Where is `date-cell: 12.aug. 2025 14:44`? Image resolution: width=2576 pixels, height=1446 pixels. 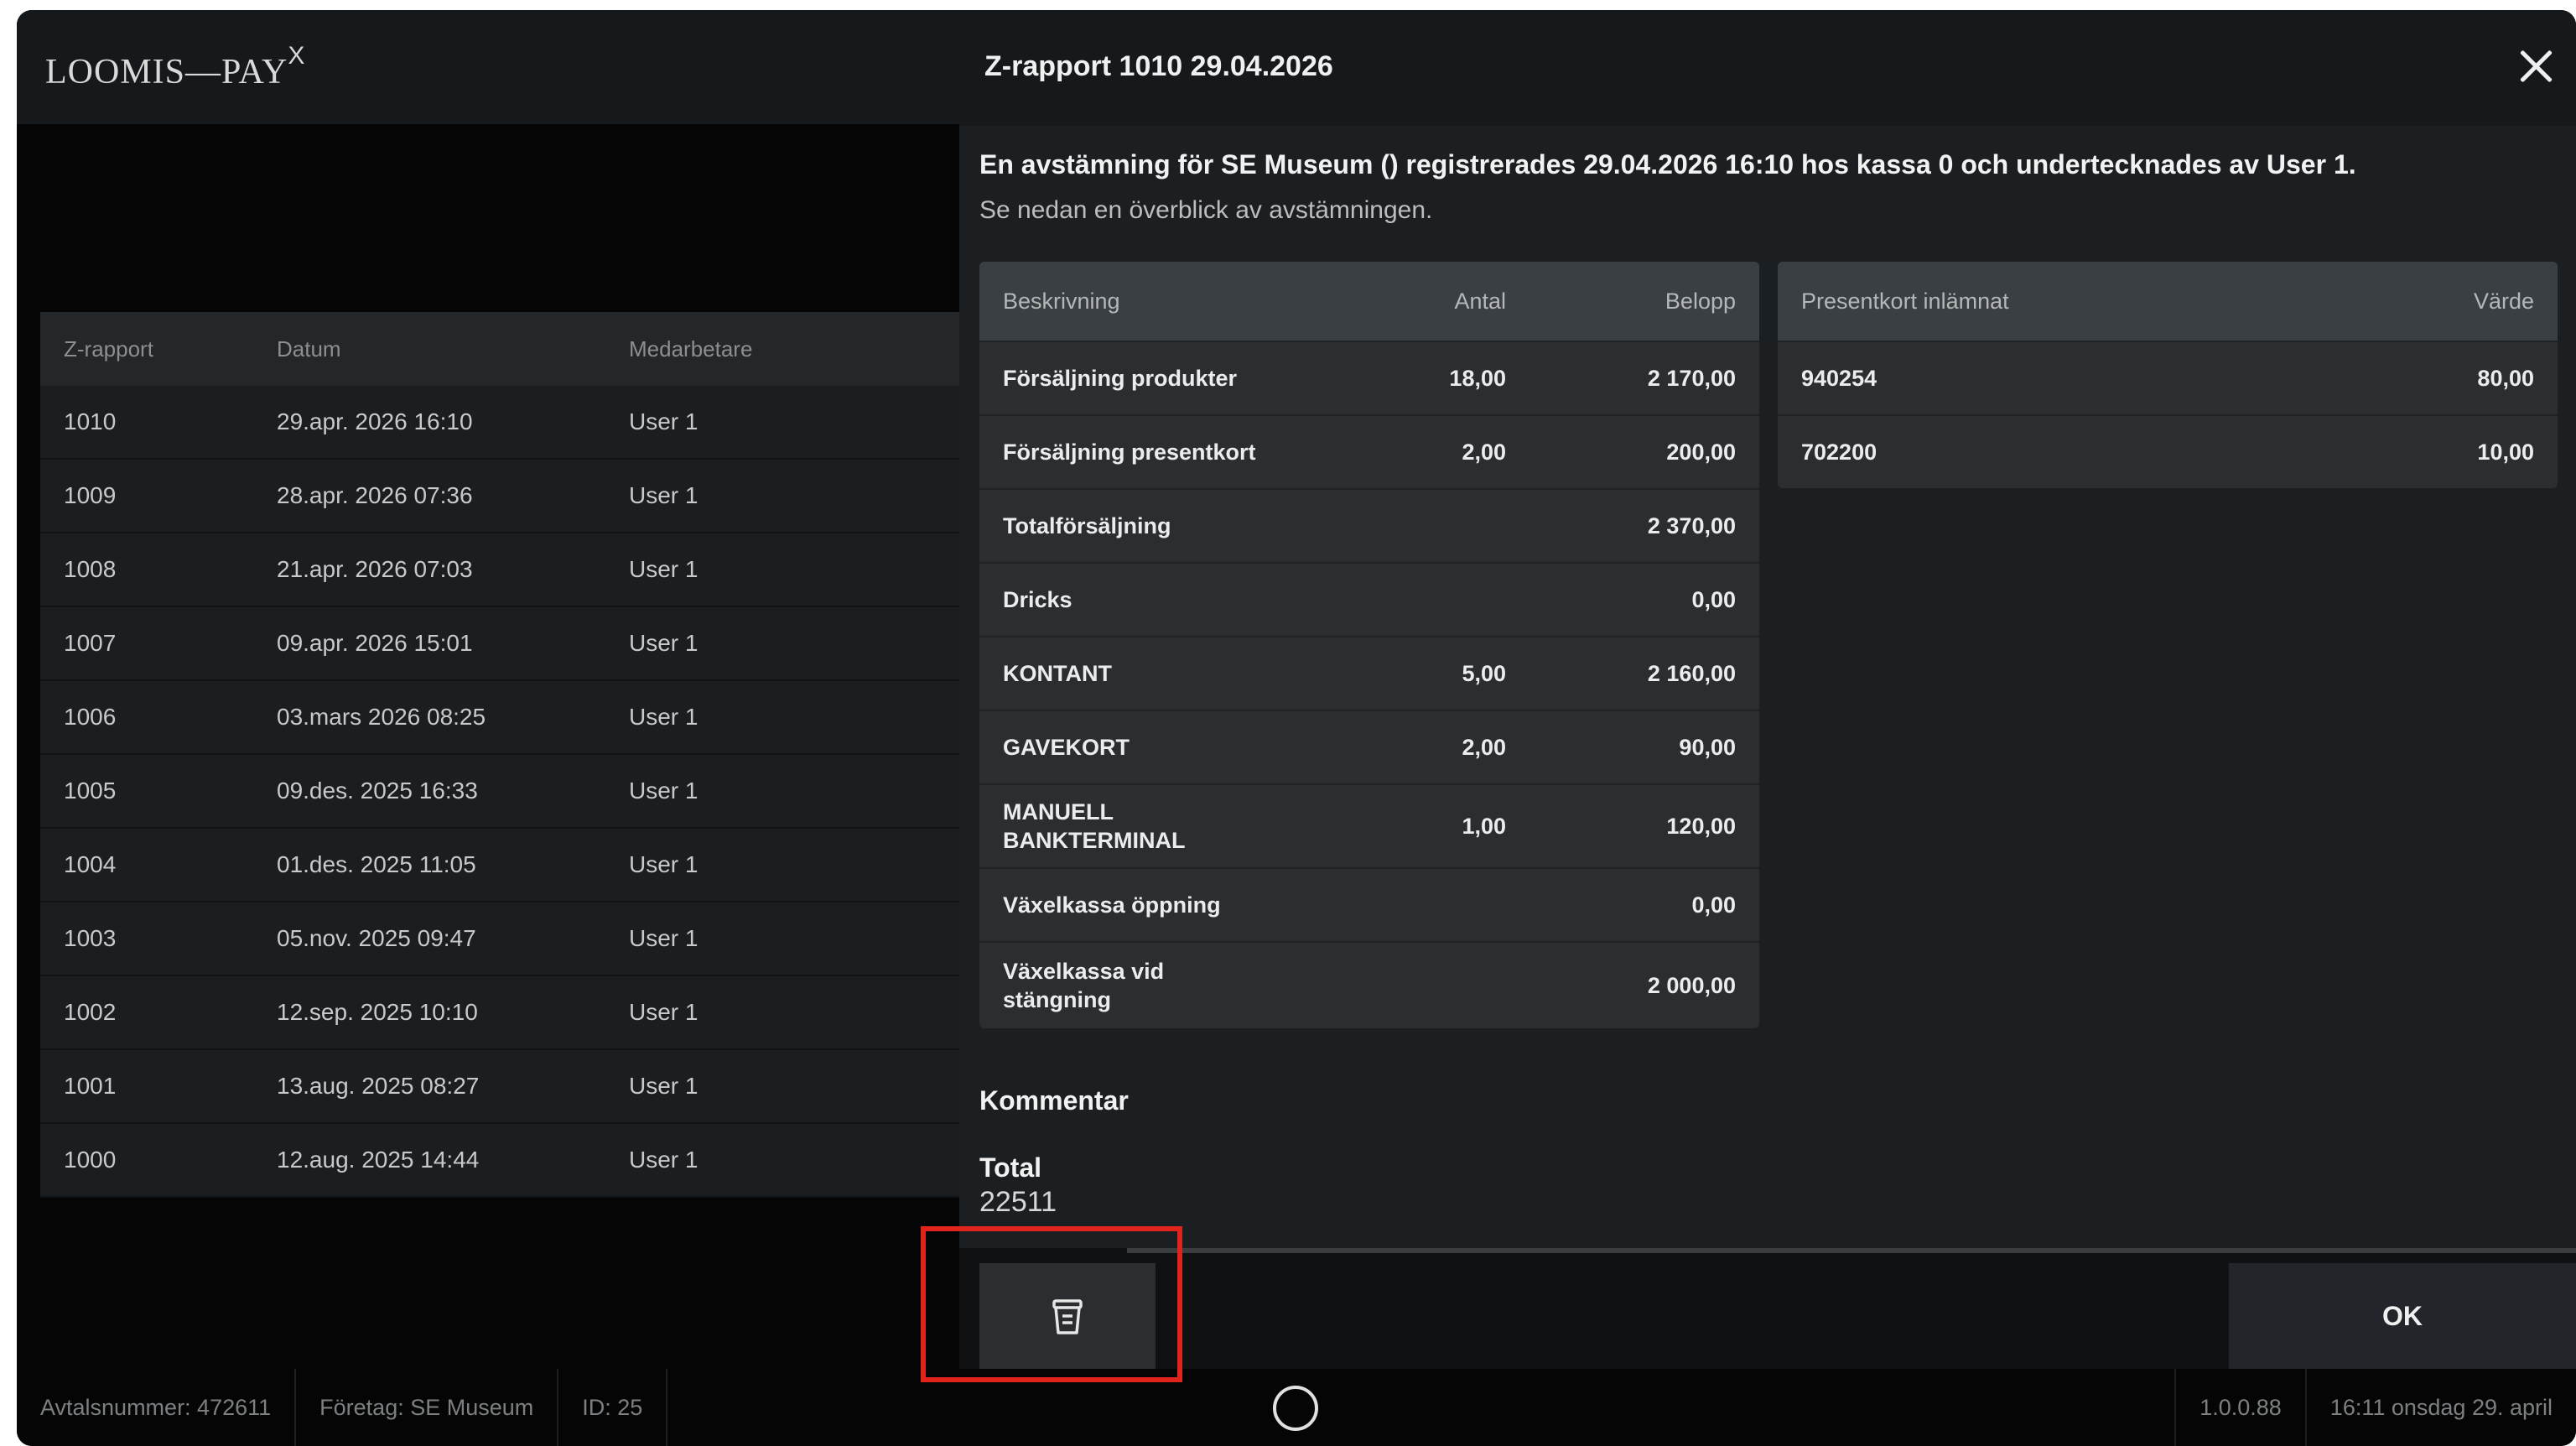 date-cell: 12.aug. 2025 14:44 is located at coordinates (378, 1160).